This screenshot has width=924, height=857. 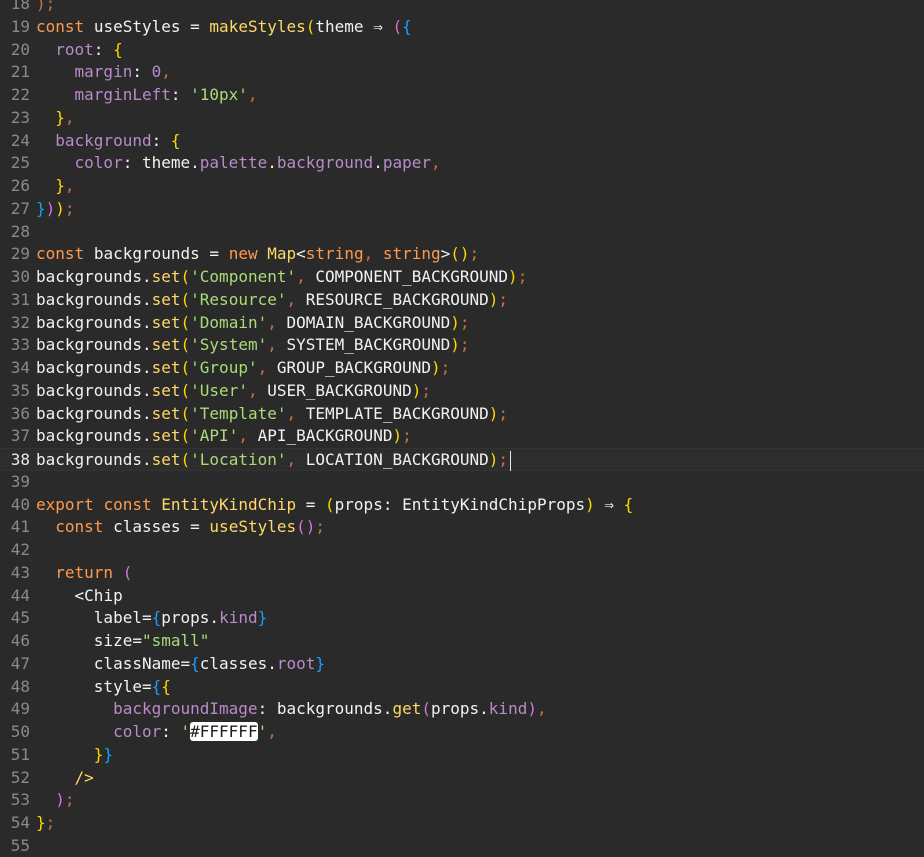 What do you see at coordinates (20, 94) in the screenshot?
I see `line-number: 22` at bounding box center [20, 94].